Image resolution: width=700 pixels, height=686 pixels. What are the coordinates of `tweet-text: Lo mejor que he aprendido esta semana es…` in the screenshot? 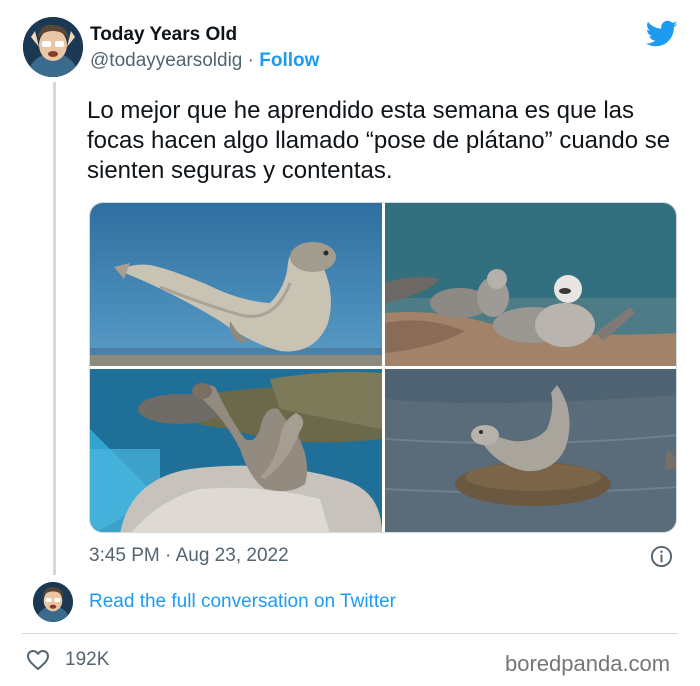 It's located at (379, 140).